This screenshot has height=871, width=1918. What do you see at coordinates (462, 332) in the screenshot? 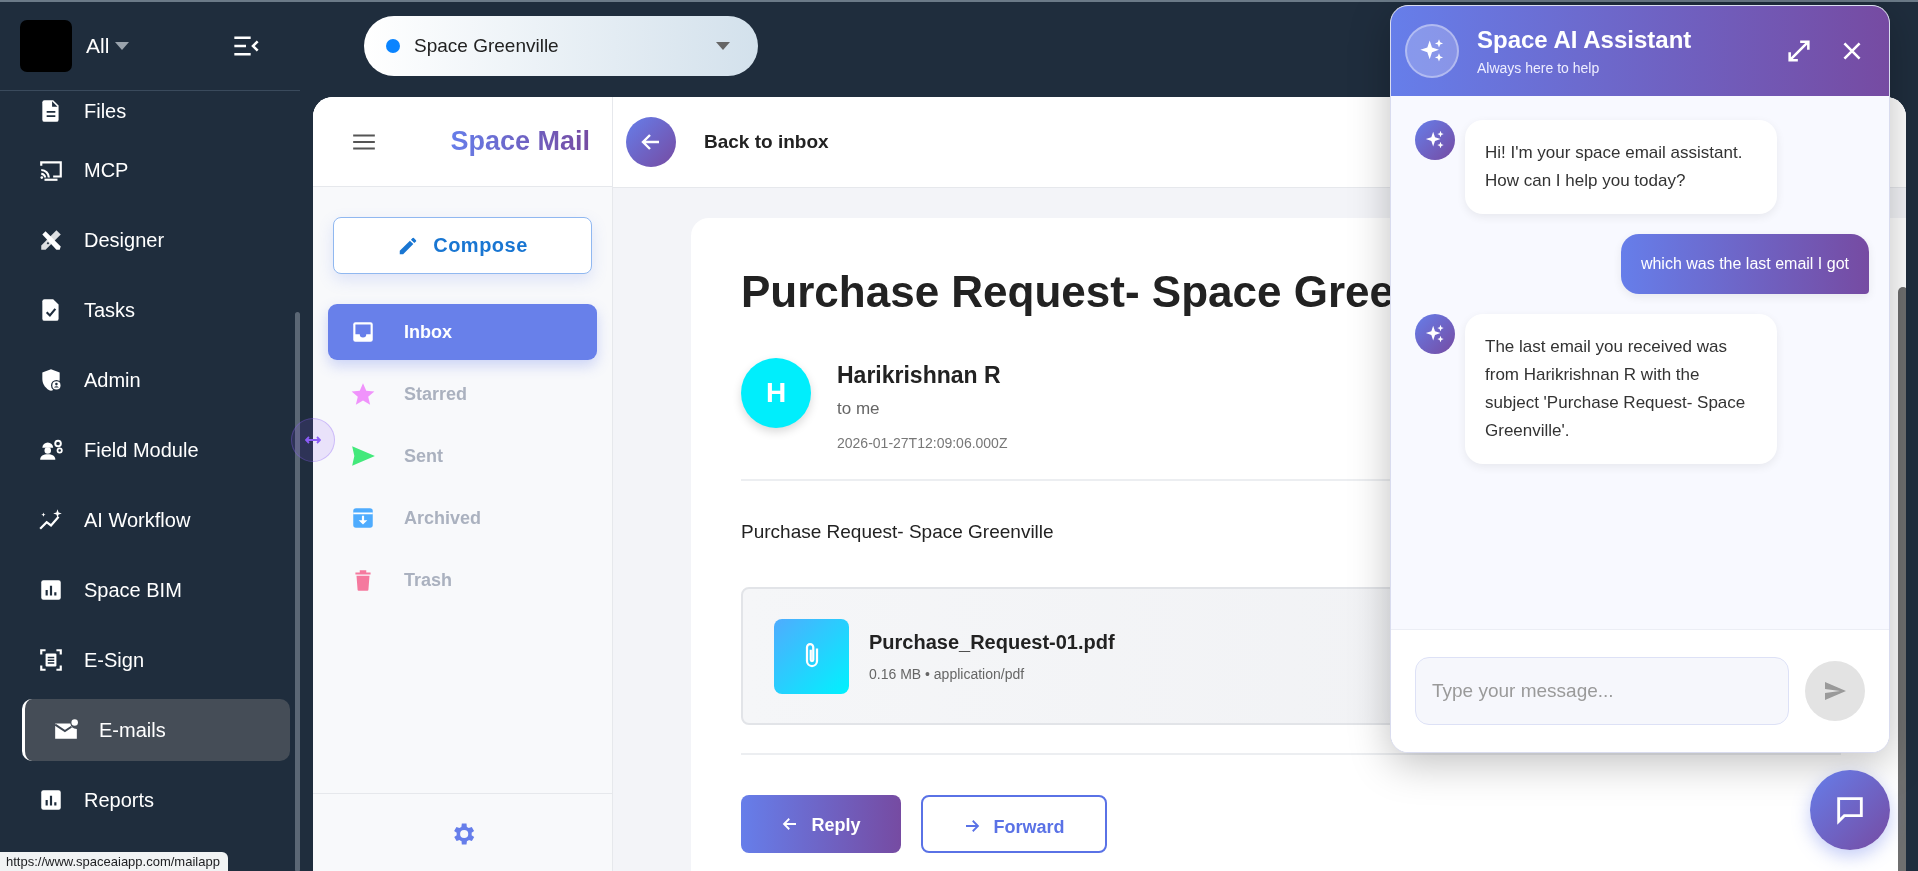
I see `folder-item: Inbox` at bounding box center [462, 332].